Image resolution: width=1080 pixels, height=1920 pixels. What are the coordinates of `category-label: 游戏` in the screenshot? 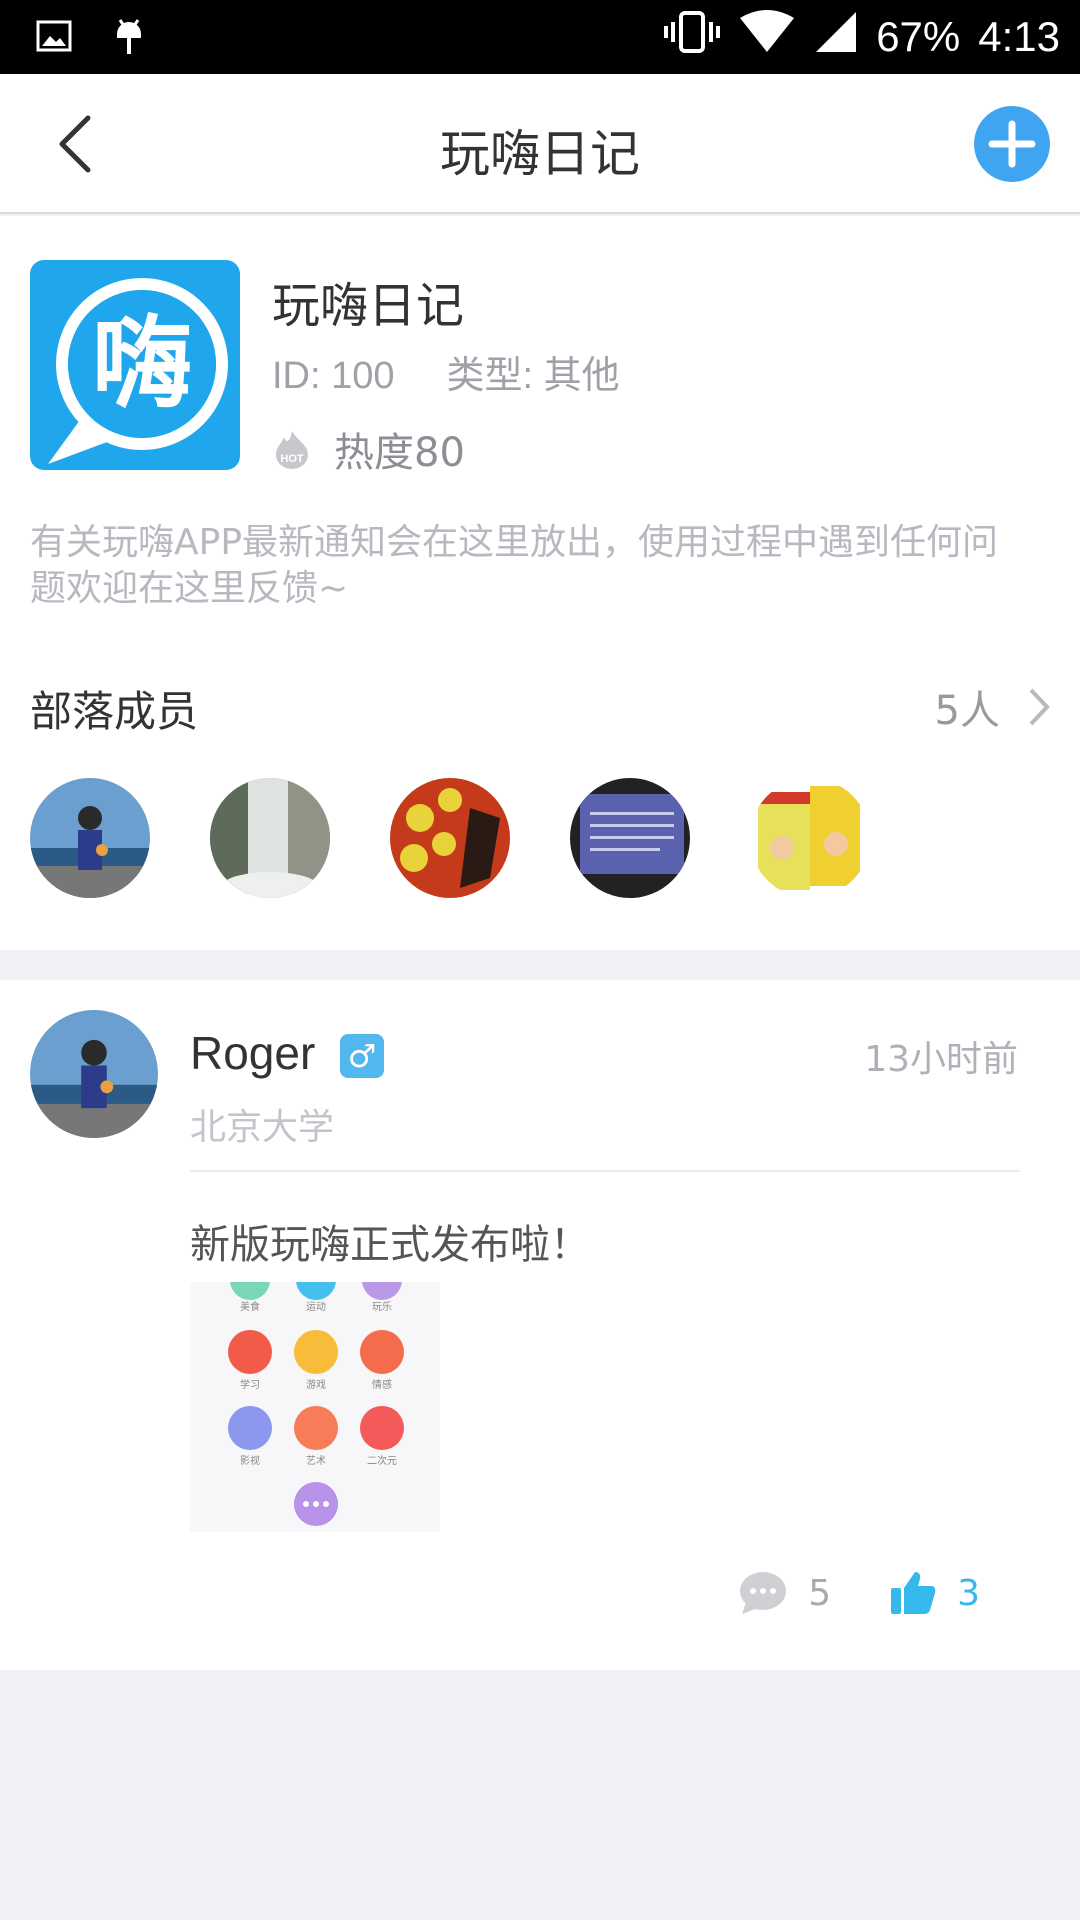 It's located at (316, 1384).